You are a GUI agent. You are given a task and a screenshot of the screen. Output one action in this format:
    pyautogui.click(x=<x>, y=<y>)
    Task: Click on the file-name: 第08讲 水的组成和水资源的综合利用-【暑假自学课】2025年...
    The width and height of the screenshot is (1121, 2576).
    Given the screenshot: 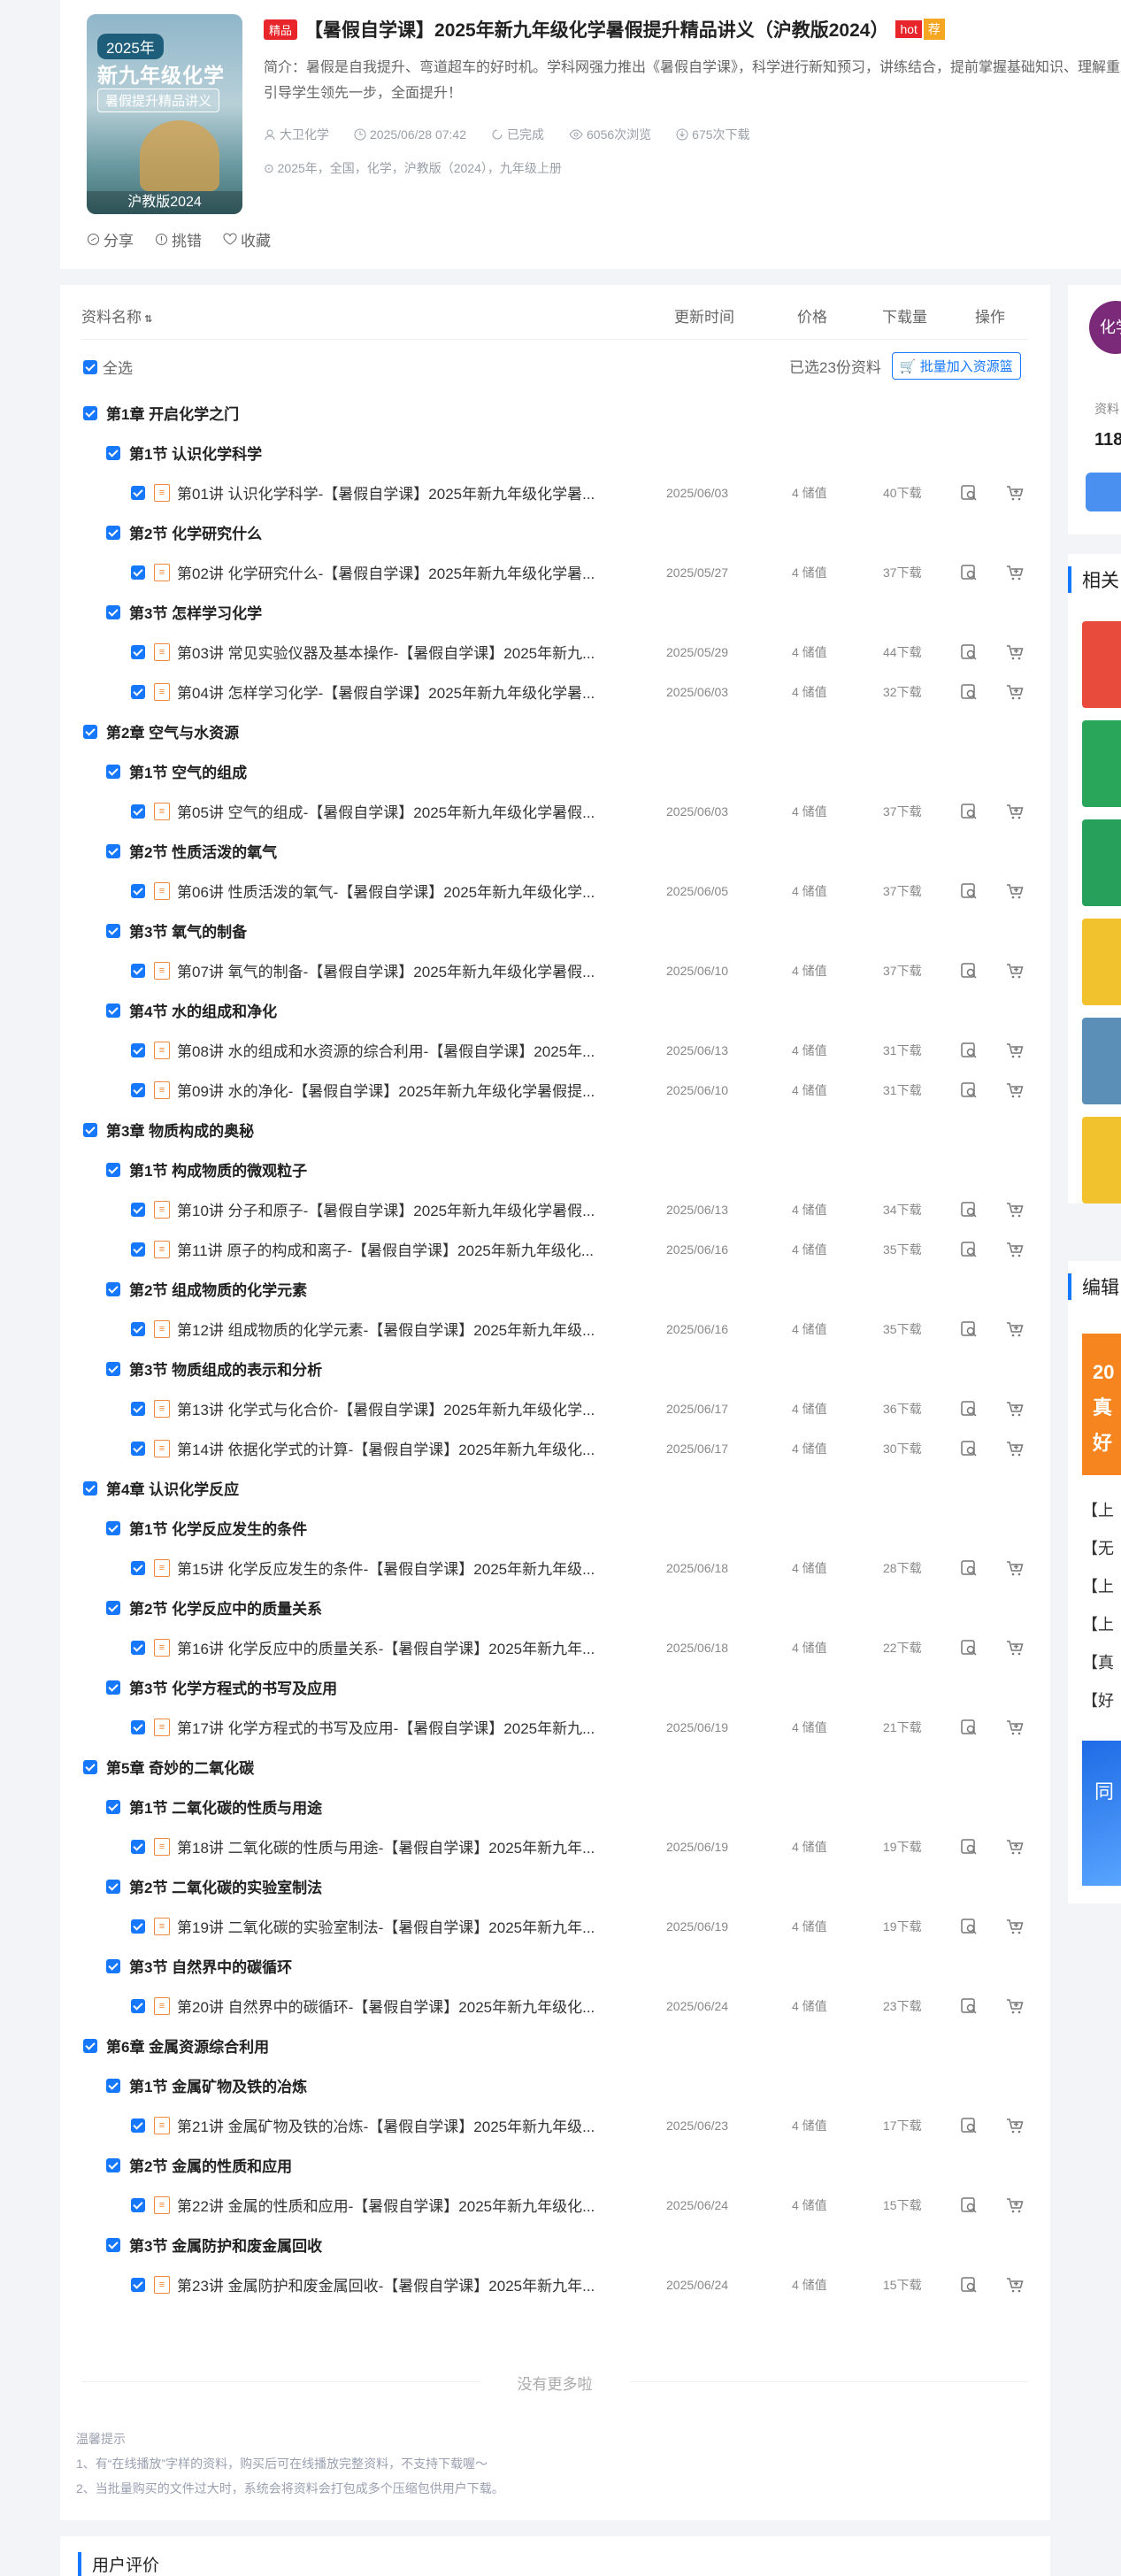 What is the action you would take?
    pyautogui.click(x=395, y=1050)
    